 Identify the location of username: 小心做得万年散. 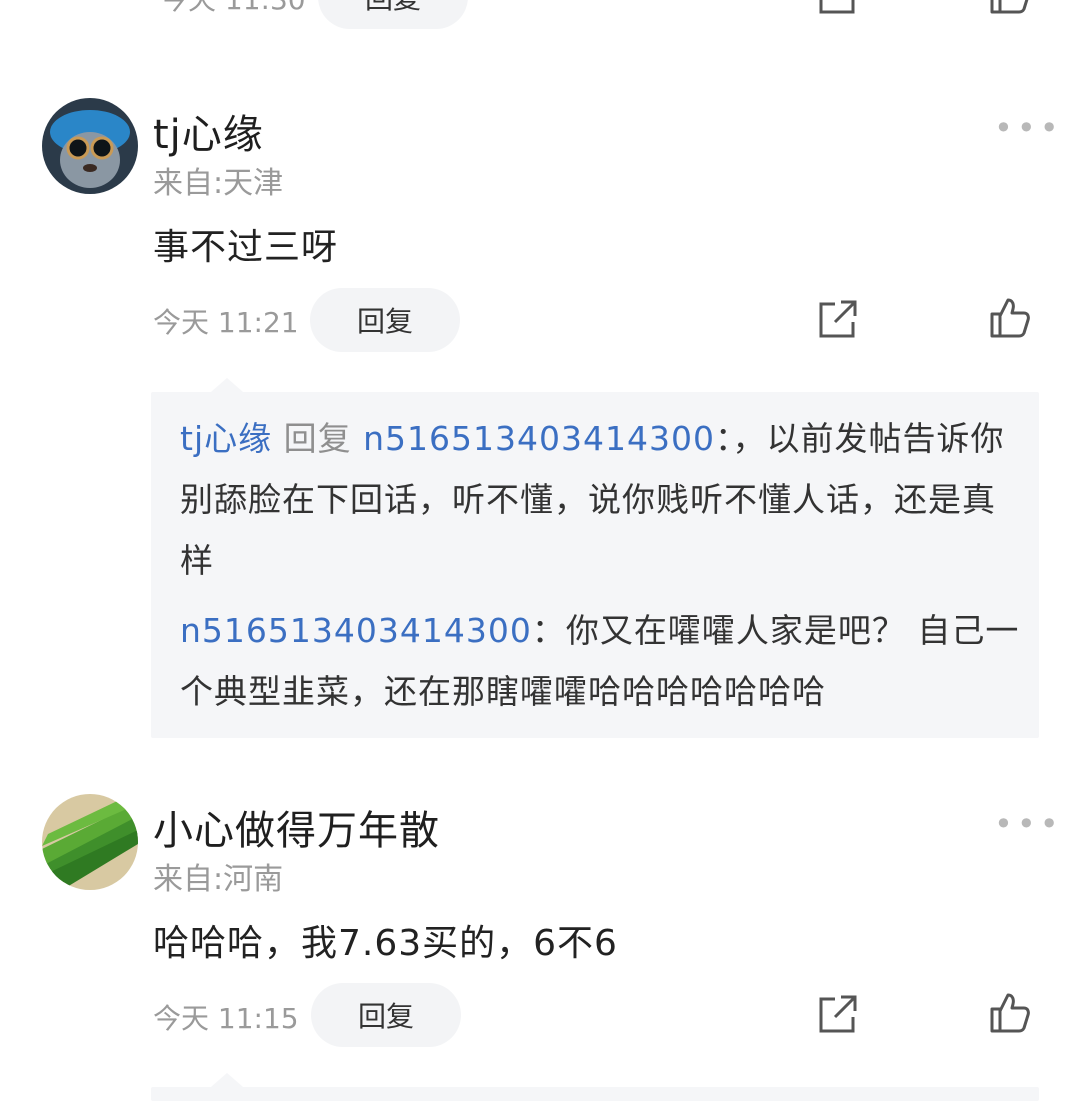
(296, 827).